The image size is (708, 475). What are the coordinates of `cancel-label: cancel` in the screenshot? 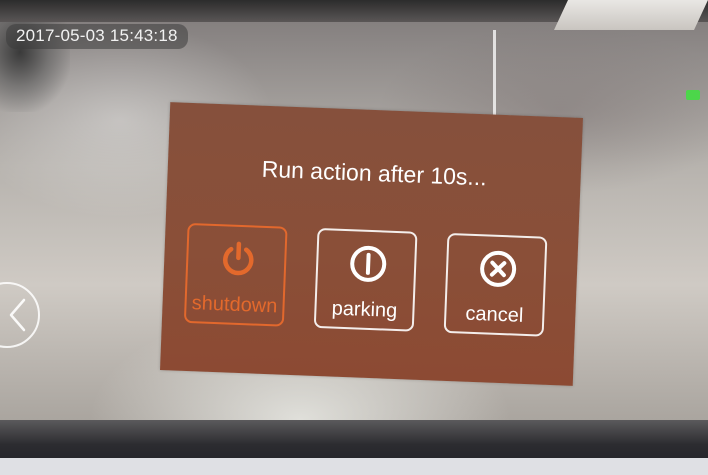 It's located at (494, 314).